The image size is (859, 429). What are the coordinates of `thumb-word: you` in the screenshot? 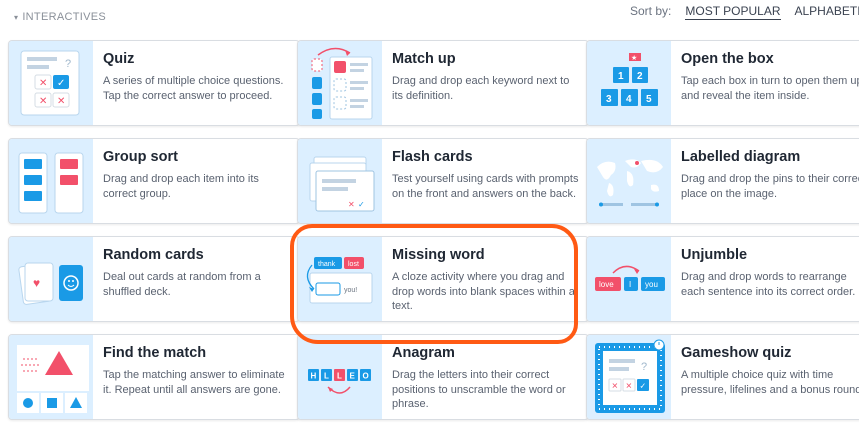 It's located at (651, 284).